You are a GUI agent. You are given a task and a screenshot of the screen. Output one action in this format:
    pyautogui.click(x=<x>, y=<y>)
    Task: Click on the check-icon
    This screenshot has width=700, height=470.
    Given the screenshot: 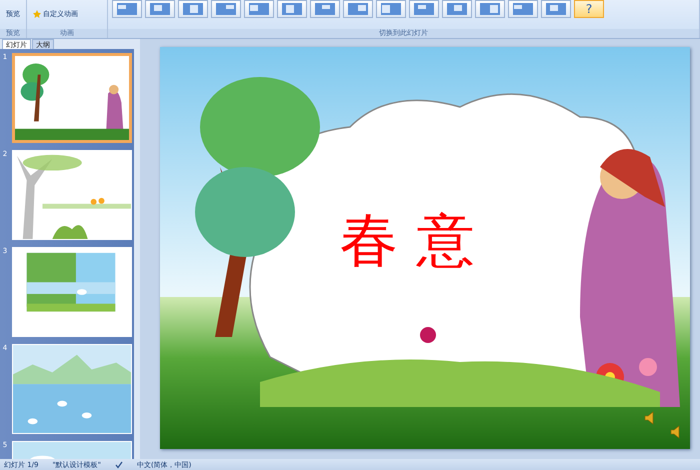 What is the action you would take?
    pyautogui.click(x=118, y=464)
    